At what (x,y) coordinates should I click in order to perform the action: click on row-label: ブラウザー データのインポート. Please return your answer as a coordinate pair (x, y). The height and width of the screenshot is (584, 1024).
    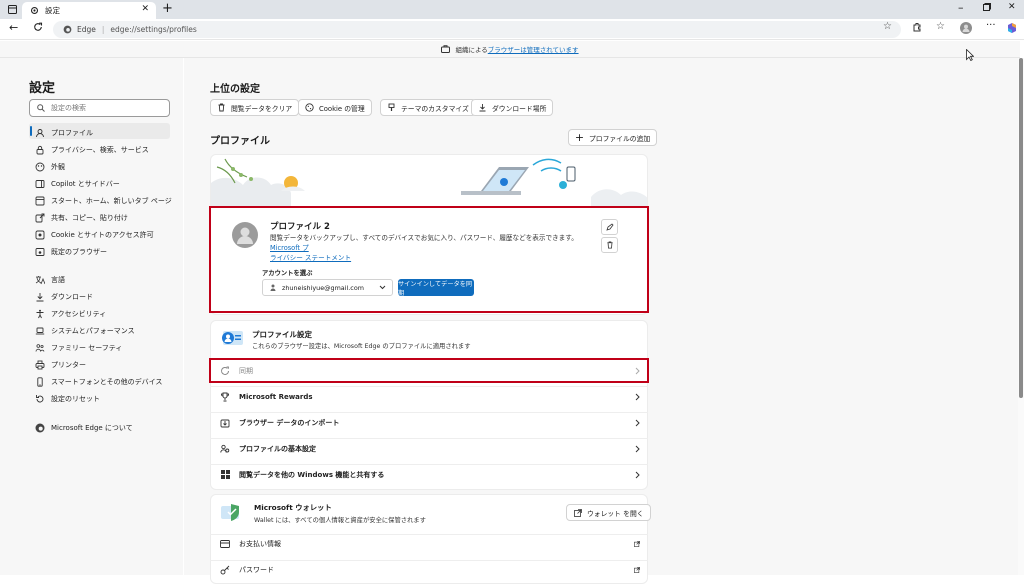
    Looking at the image, I should click on (289, 422).